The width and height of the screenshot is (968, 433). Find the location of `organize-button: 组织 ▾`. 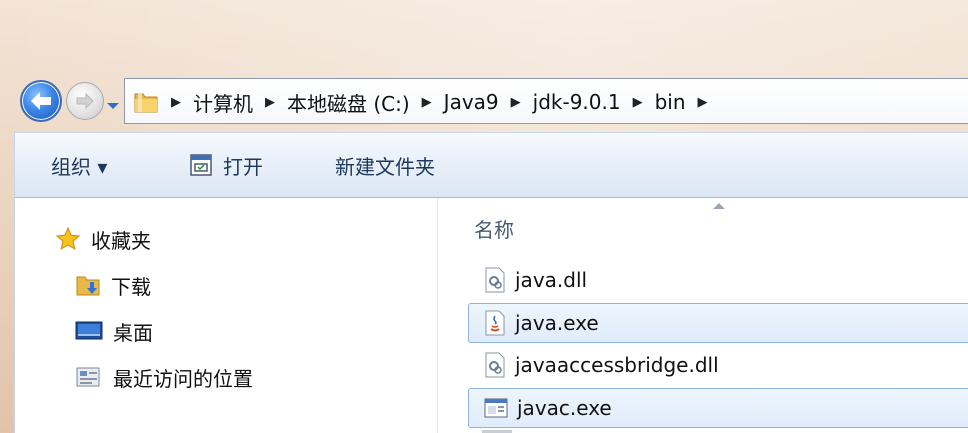

organize-button: 组织 ▾ is located at coordinates (79, 165).